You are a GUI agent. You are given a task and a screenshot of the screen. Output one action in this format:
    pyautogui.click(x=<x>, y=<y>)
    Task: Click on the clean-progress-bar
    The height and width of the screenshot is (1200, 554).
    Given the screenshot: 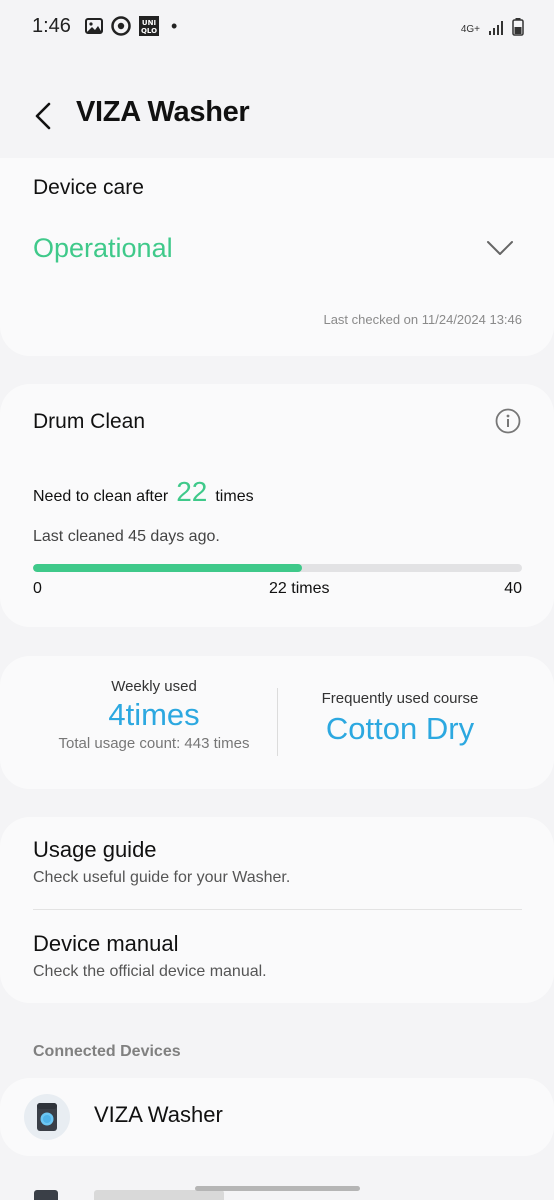 What is the action you would take?
    pyautogui.click(x=277, y=568)
    